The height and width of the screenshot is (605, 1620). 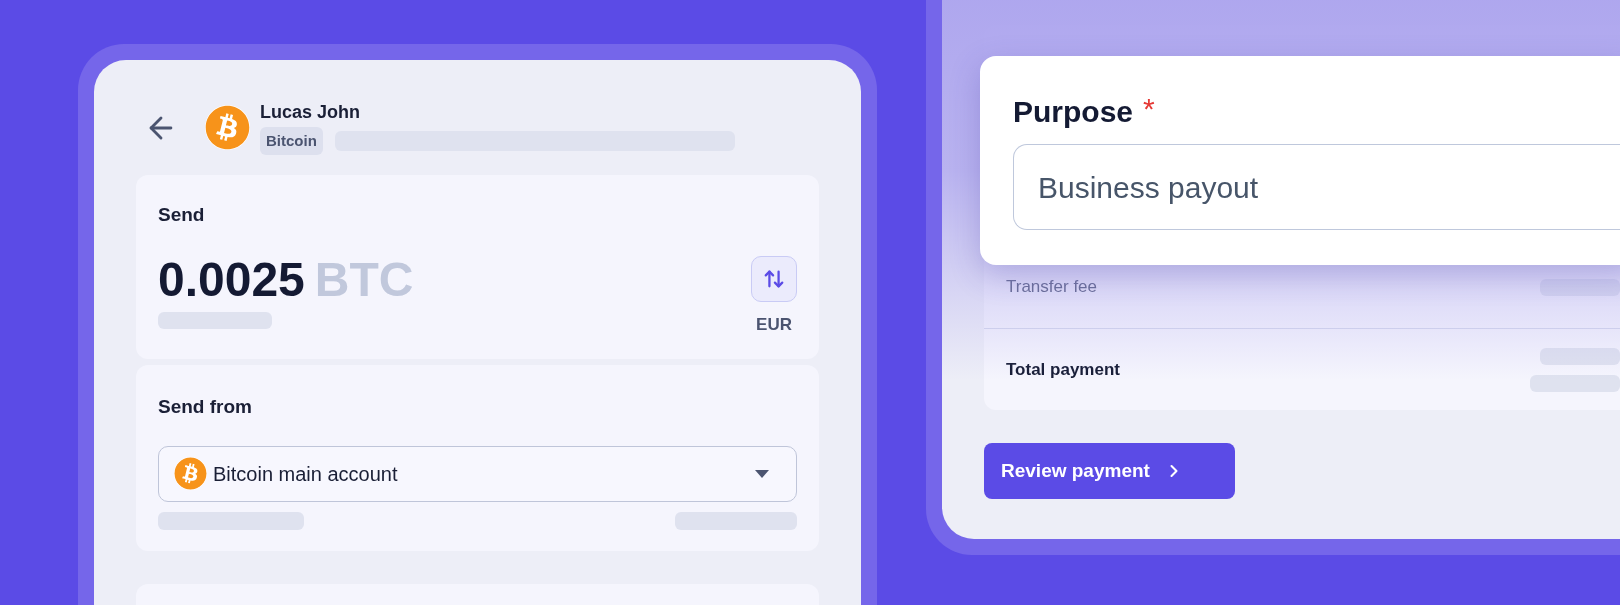 What do you see at coordinates (1063, 369) in the screenshot?
I see `summary-label: Total payment` at bounding box center [1063, 369].